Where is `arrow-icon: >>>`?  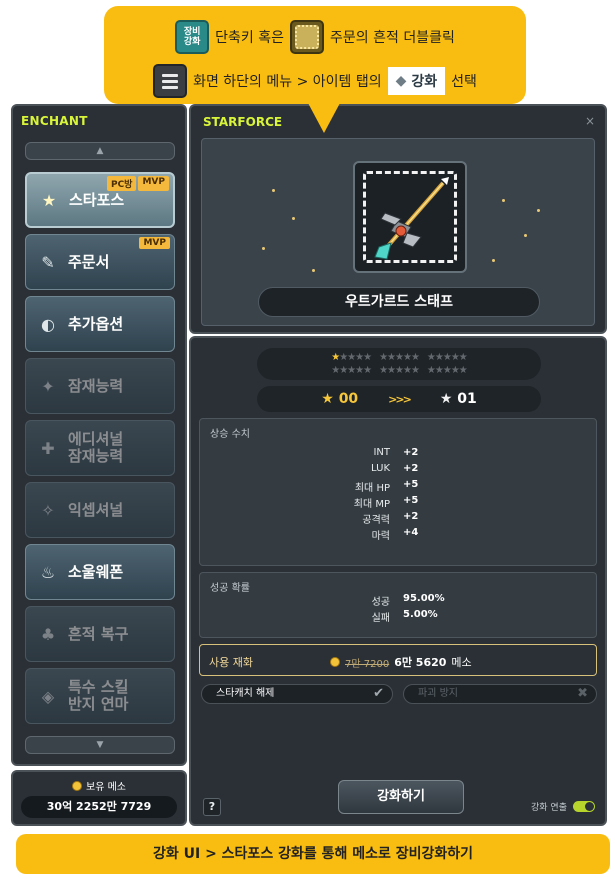
arrow-icon: >>> is located at coordinates (400, 399).